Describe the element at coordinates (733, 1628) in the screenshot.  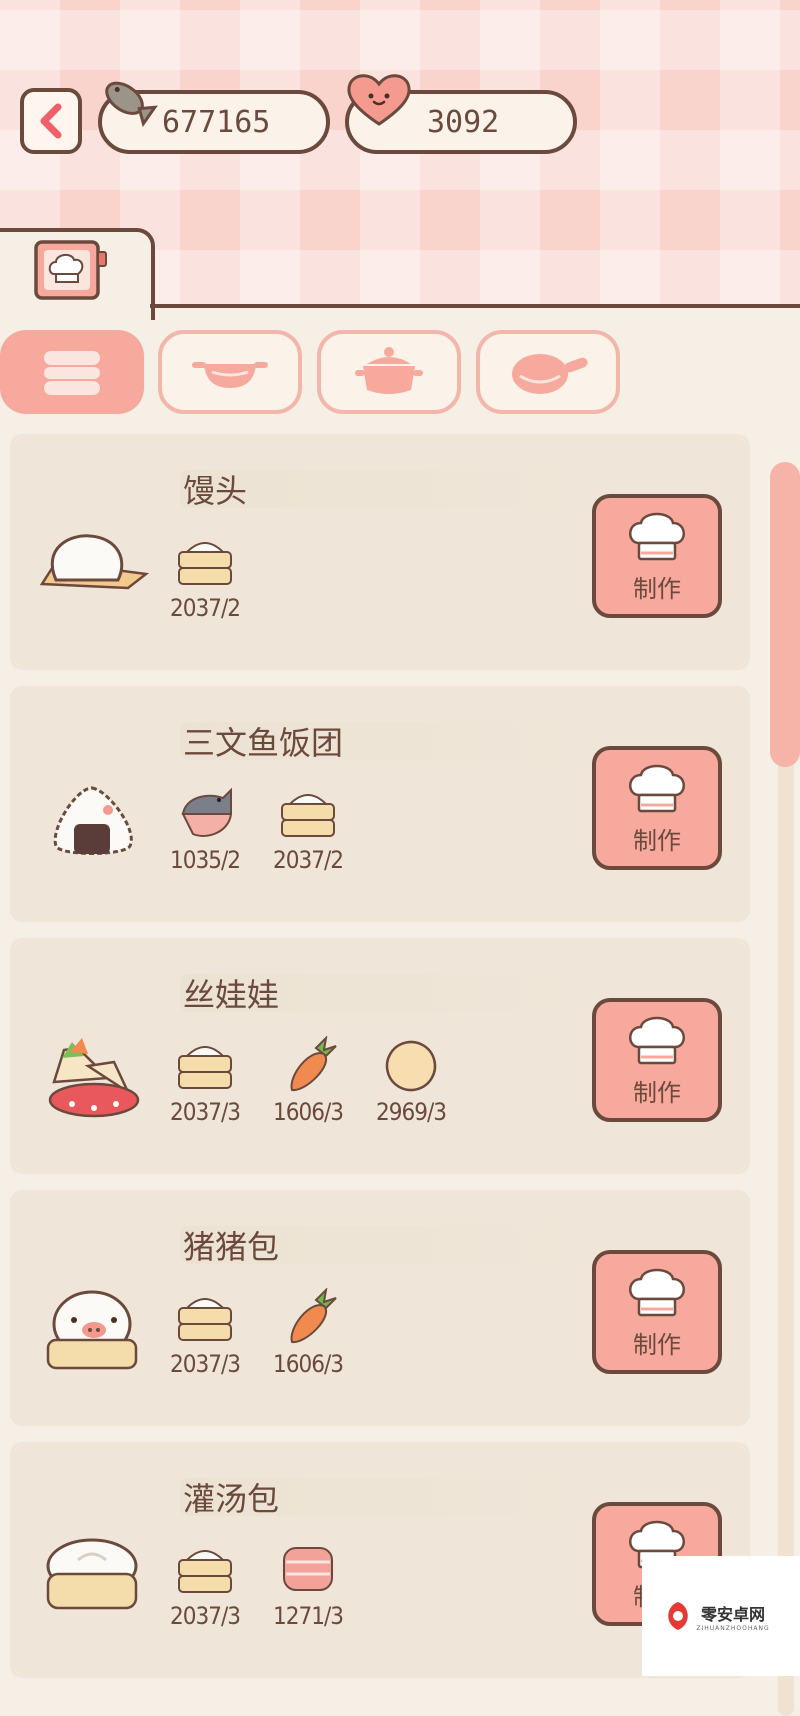
I see `watermark-subtitle: ZIHUANZHOOHANG` at that location.